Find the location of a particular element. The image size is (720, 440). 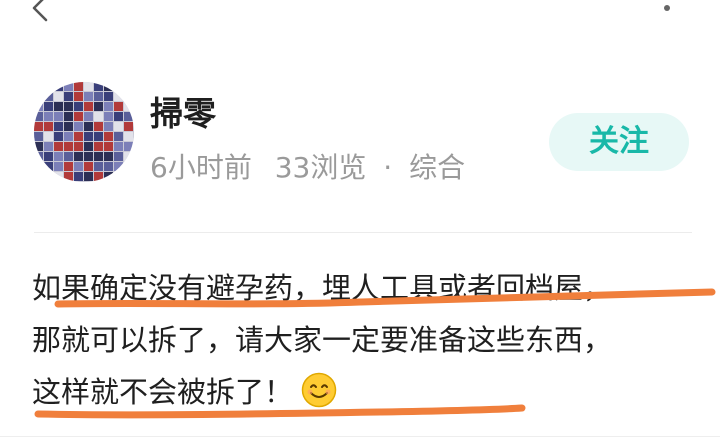

post-category: 综合 is located at coordinates (437, 167).